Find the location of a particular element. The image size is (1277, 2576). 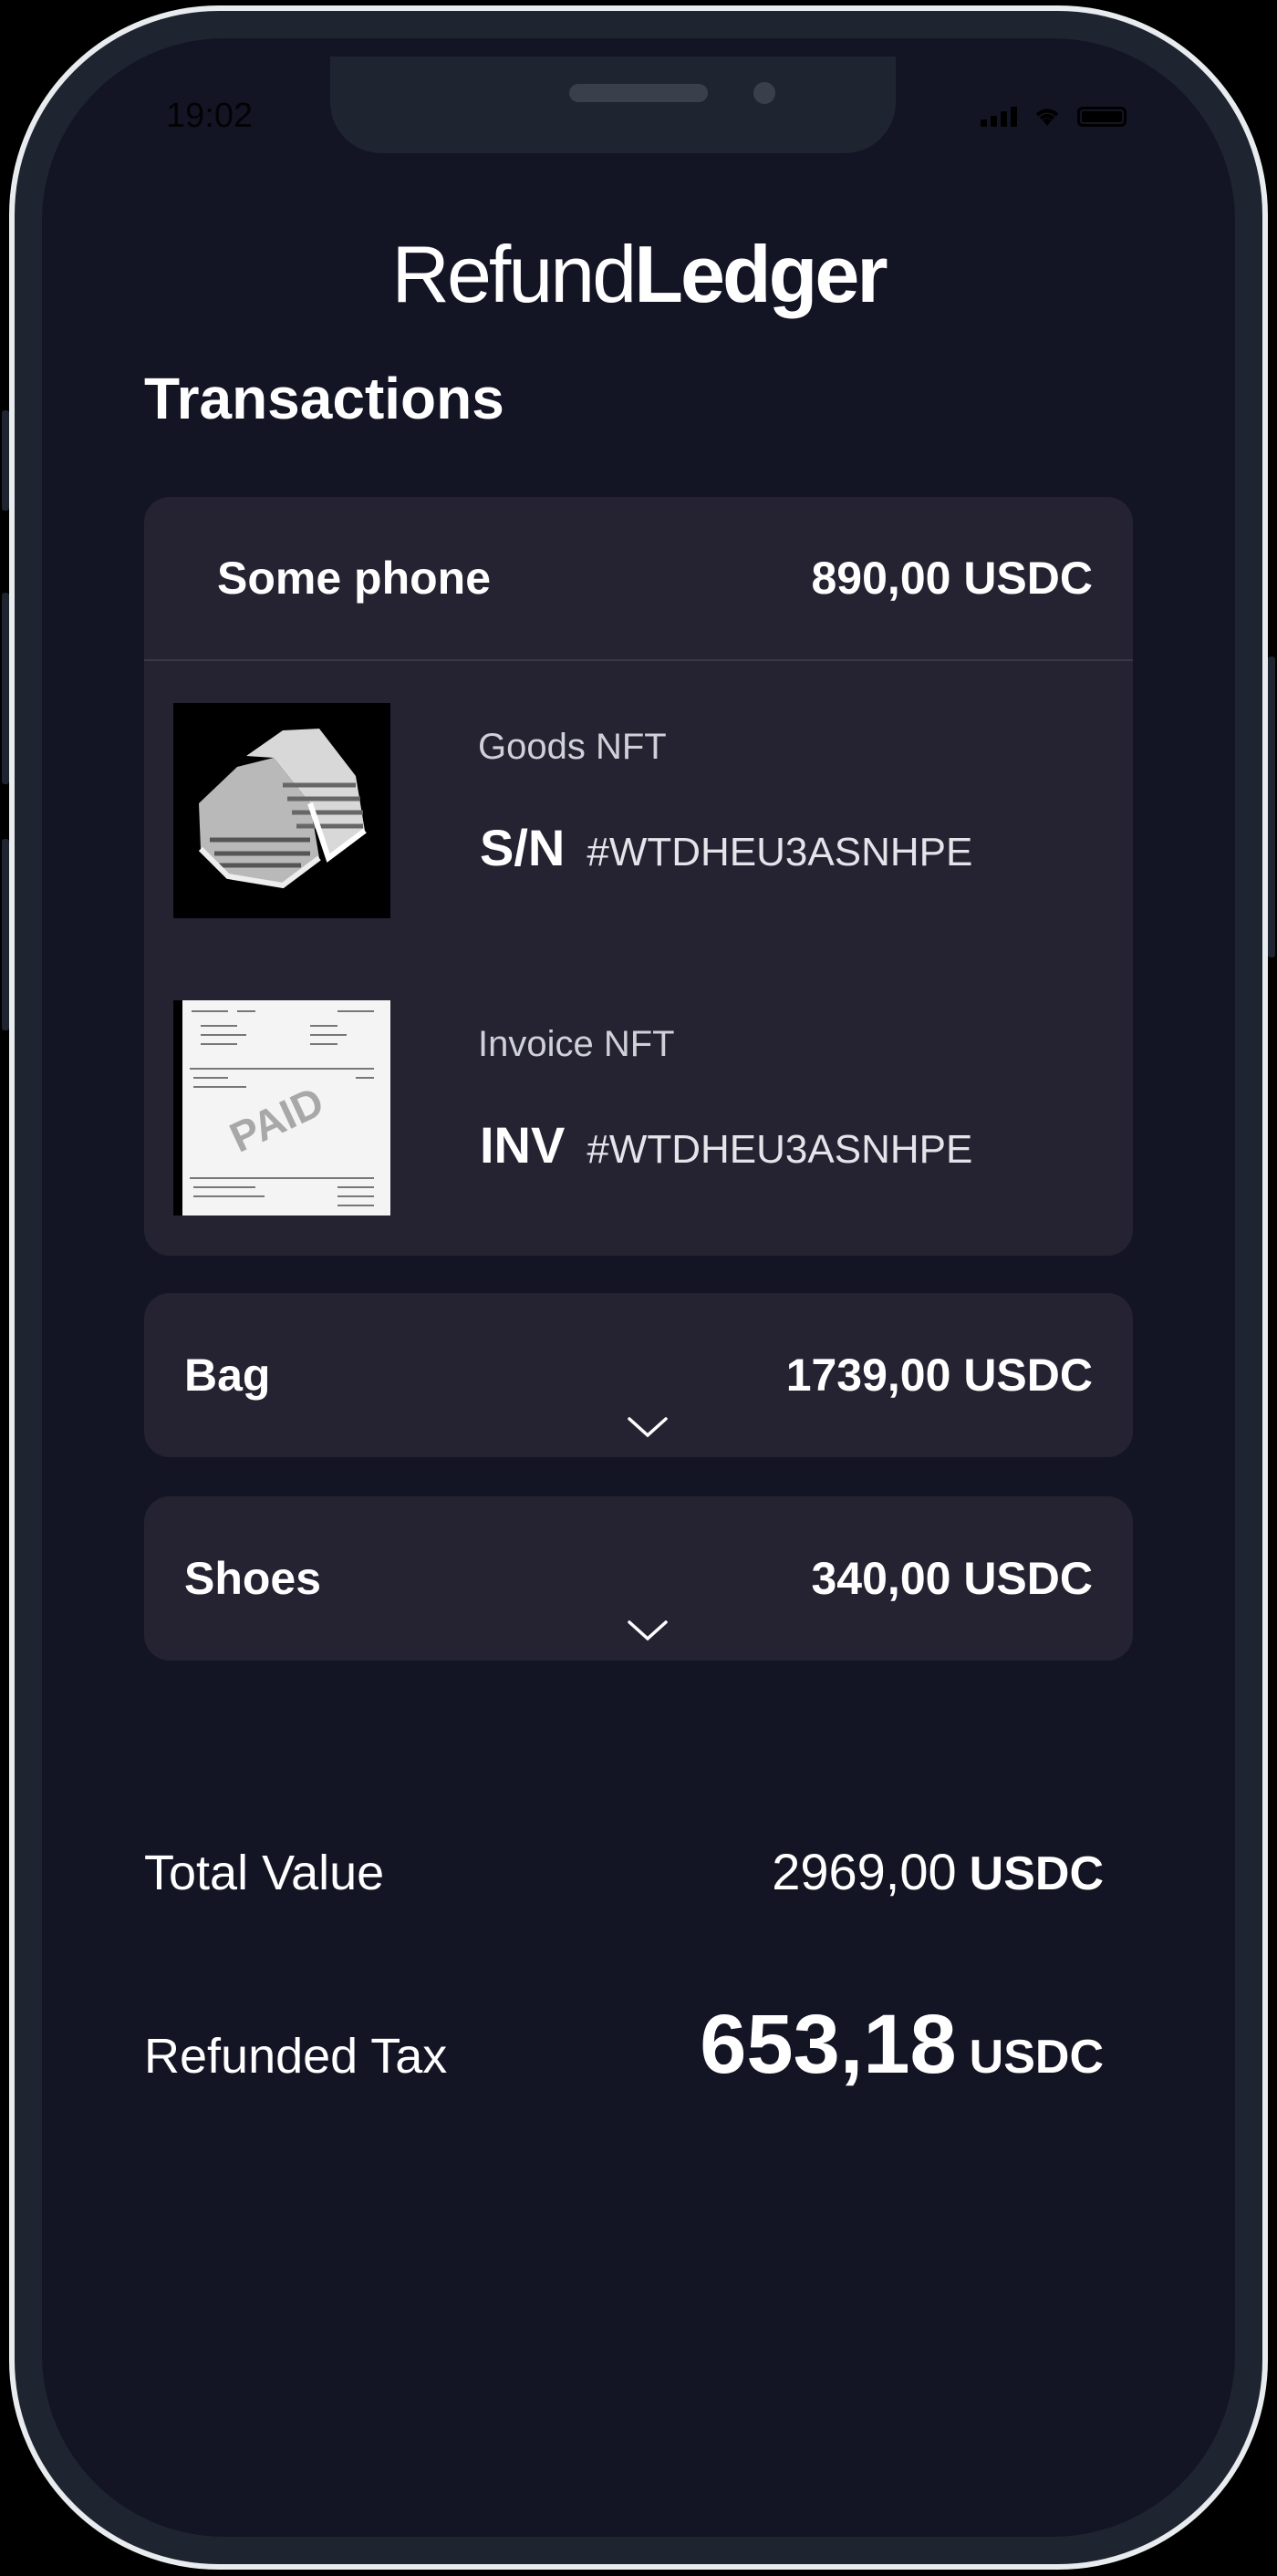

nft-code: S/N #WTDHEU3ASNHPE is located at coordinates (726, 847).